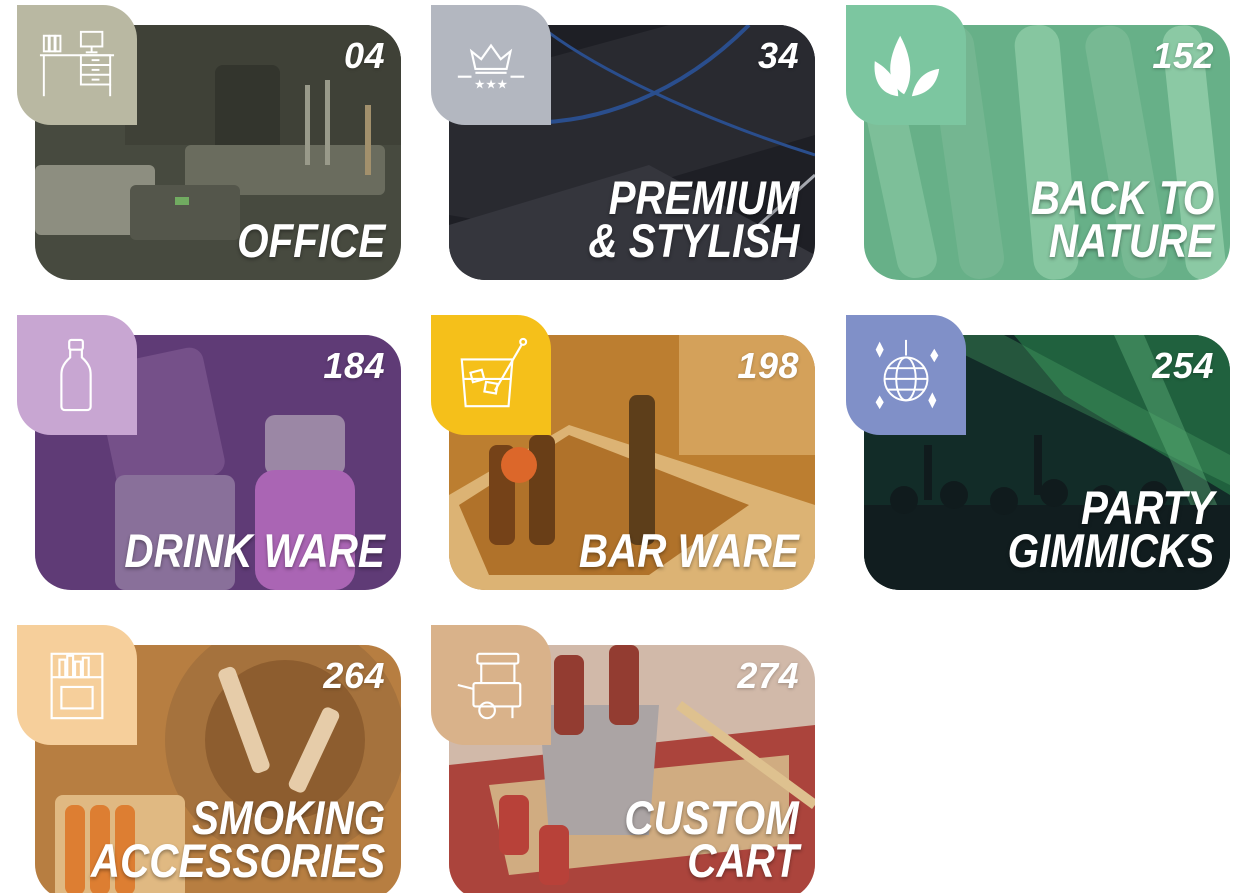  Describe the element at coordinates (623, 452) in the screenshot. I see `category-card-bar-ware: 198 BAR WARE` at that location.